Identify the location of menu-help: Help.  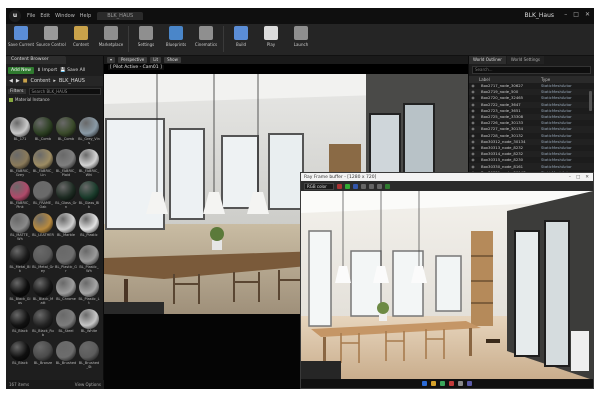
(85, 16).